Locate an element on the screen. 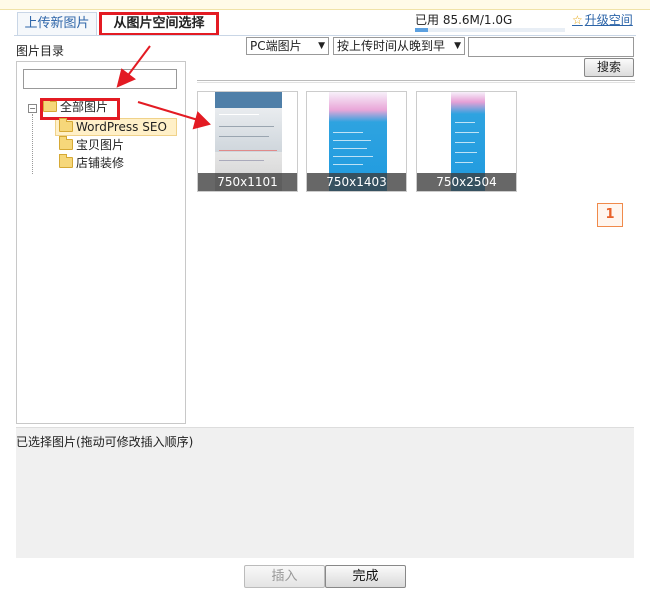 The height and width of the screenshot is (597, 650). tree-item-store-decoration: 店铺装修 is located at coordinates (91, 163).